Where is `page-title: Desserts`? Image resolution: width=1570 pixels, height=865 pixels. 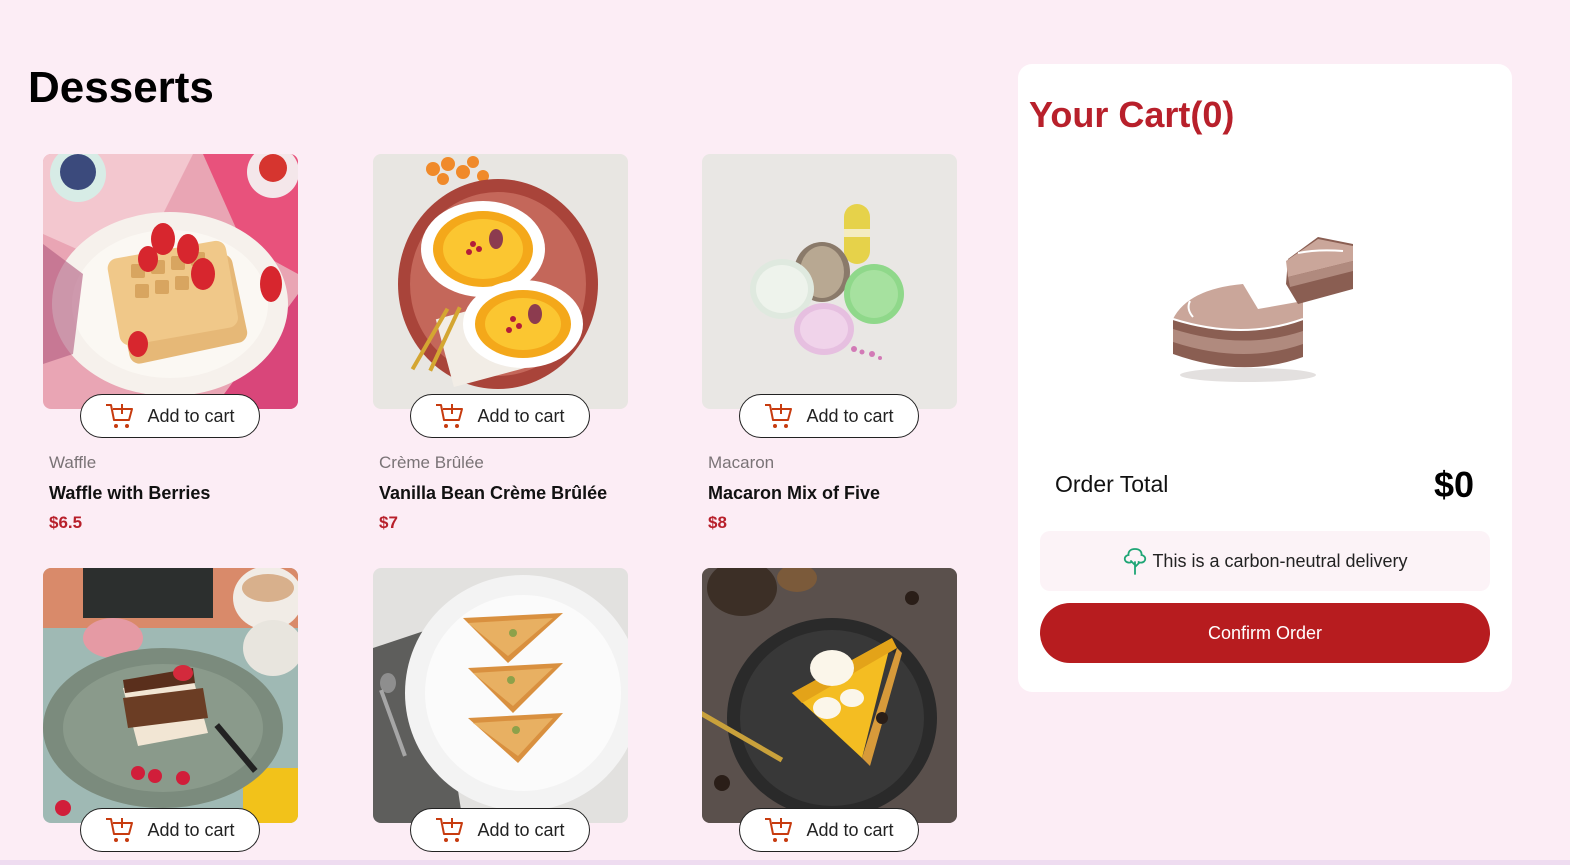 page-title: Desserts is located at coordinates (121, 87).